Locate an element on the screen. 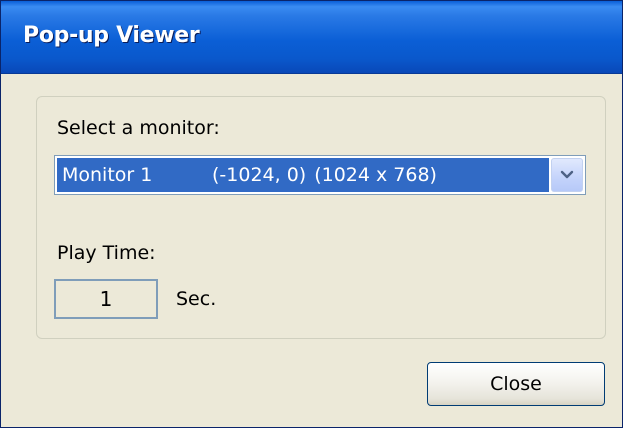 This screenshot has width=623, height=428. window-title: Pop-up Viewer is located at coordinates (111, 35).